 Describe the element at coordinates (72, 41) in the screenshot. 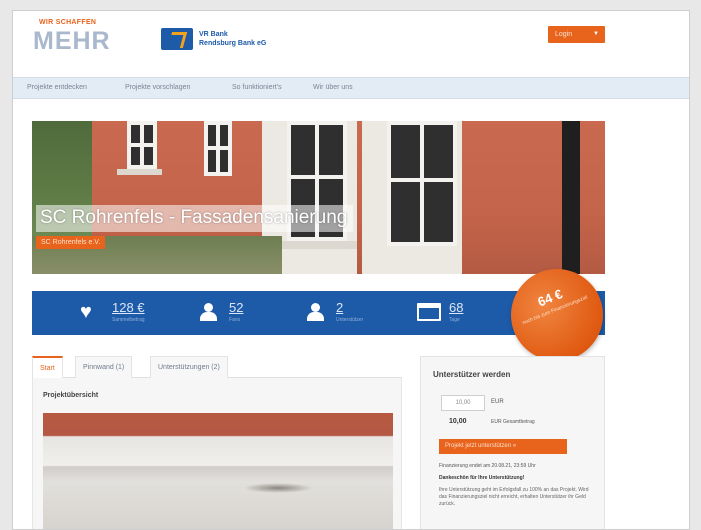

I see `brand-logo: MEHR` at that location.